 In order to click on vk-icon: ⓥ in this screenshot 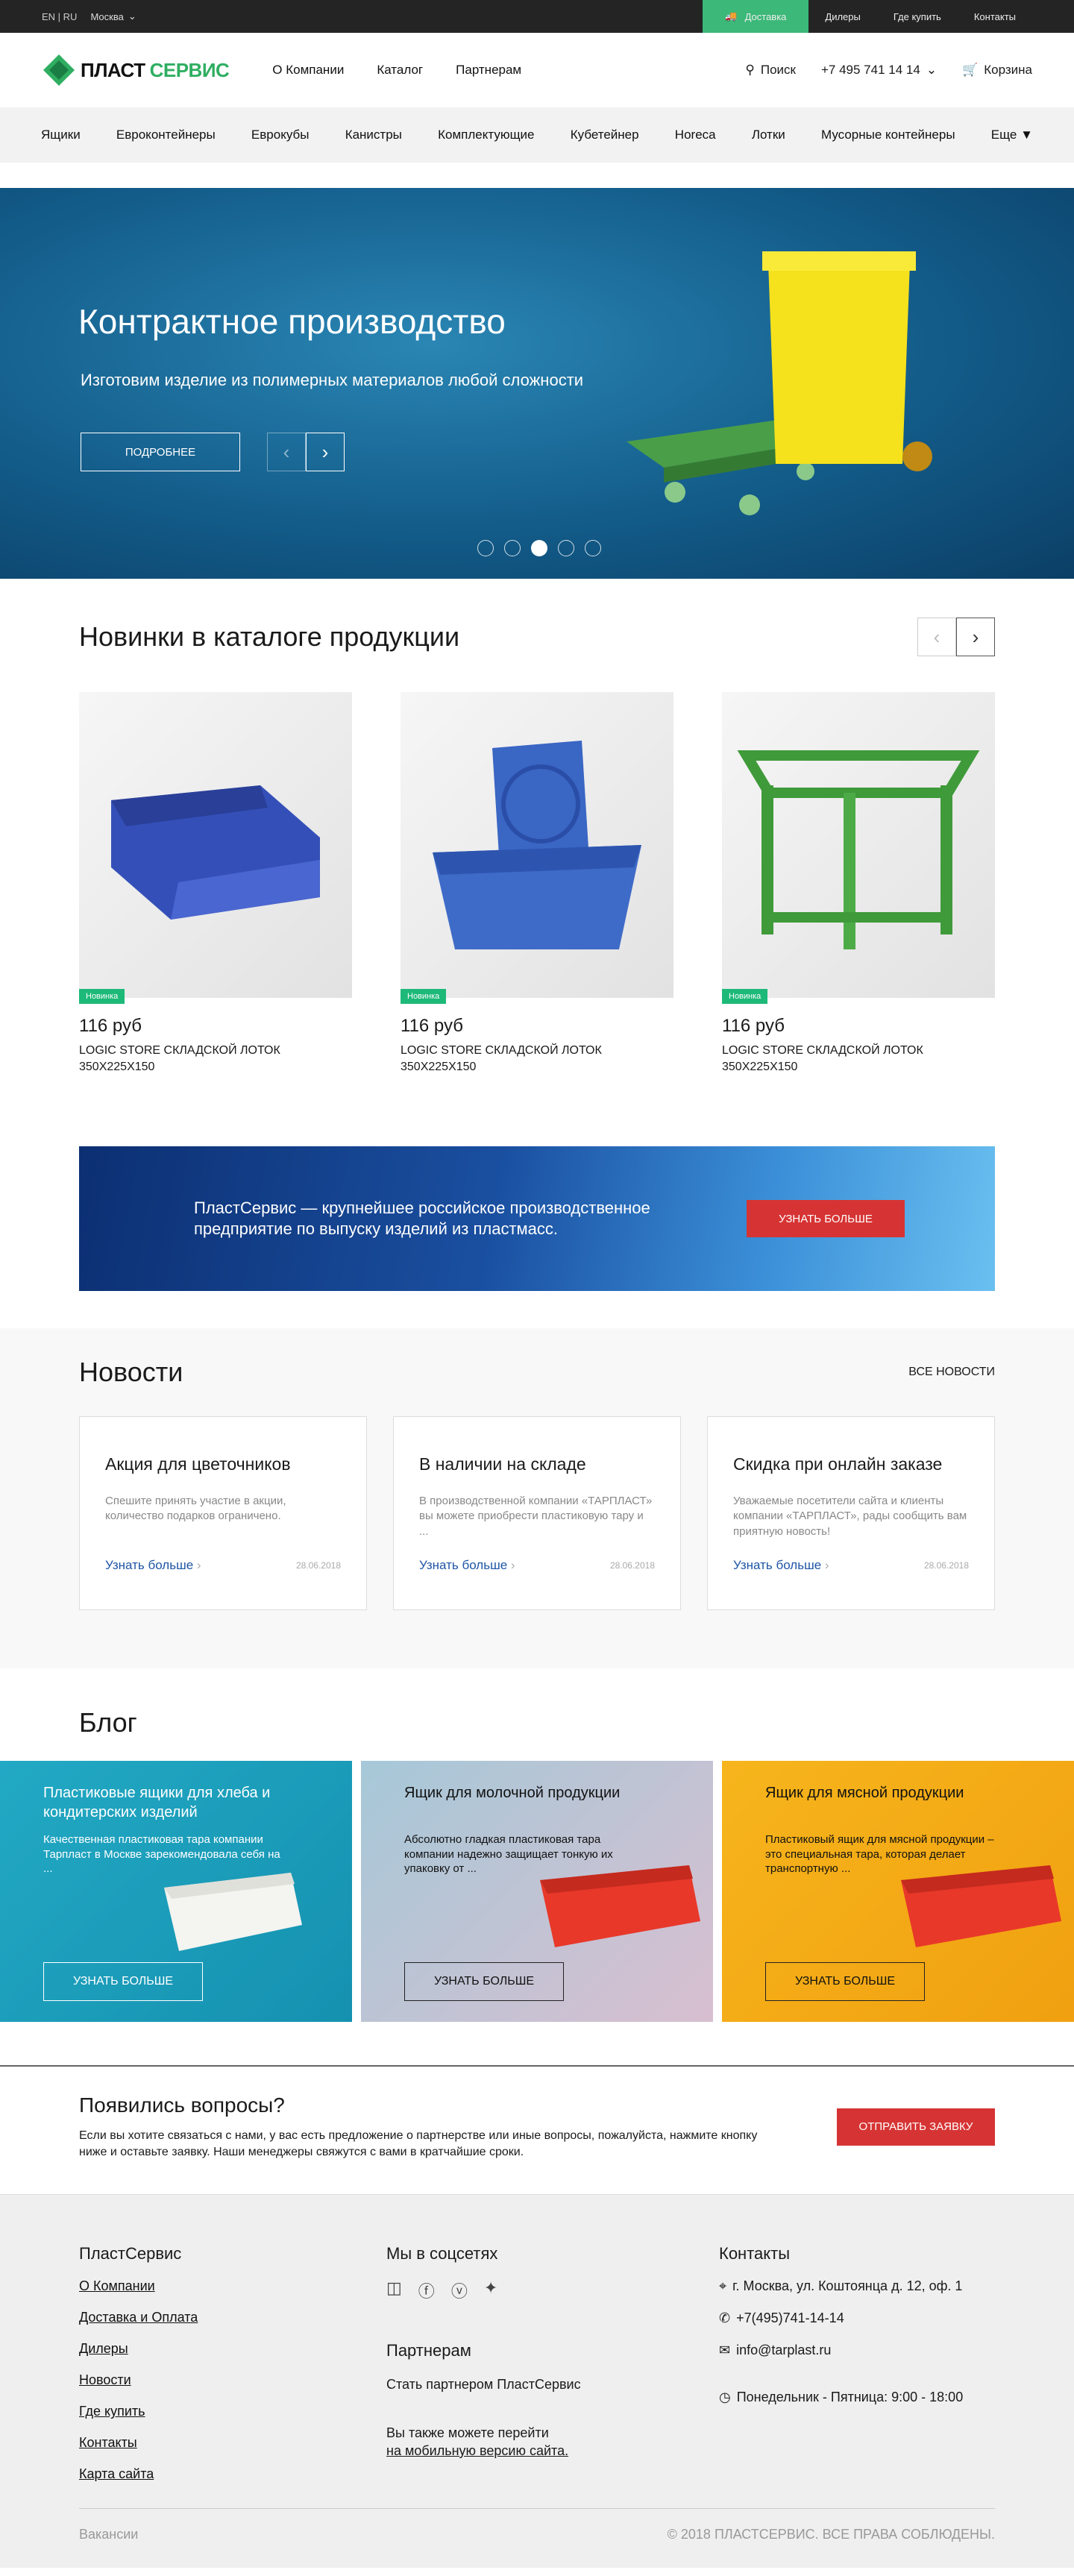, I will do `click(459, 2290)`.